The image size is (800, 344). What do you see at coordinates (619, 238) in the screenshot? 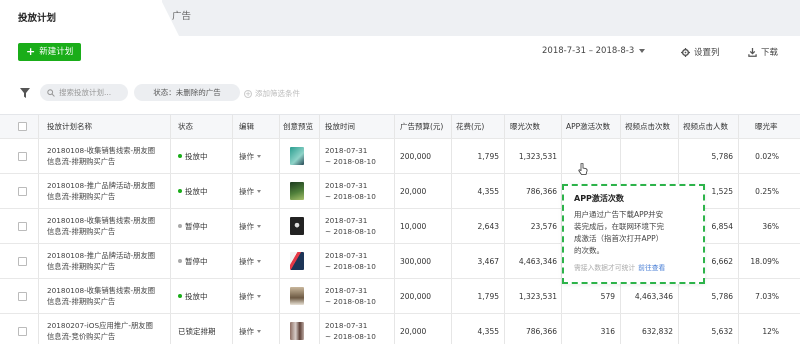
I see `tooltip-body-line: 成激活（指首次打开APP）` at bounding box center [619, 238].